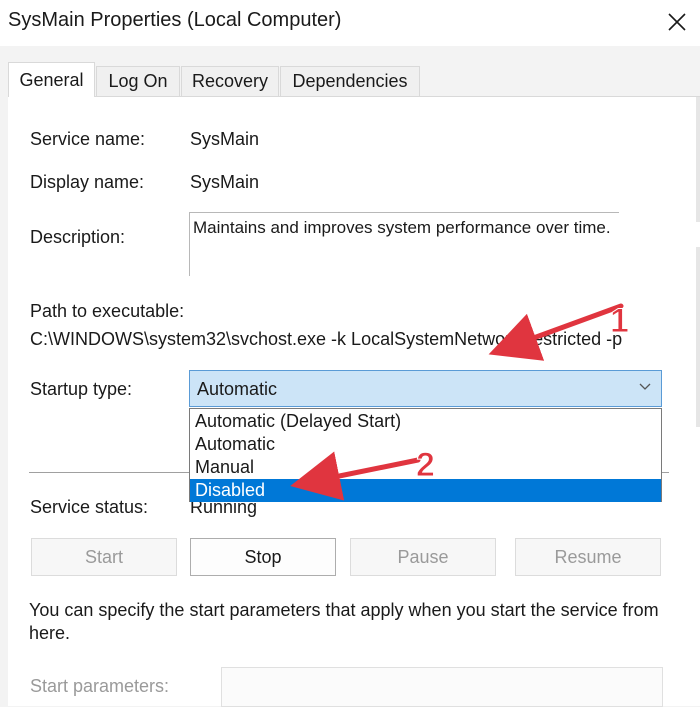  I want to click on annotation-arrows, so click(457, 402).